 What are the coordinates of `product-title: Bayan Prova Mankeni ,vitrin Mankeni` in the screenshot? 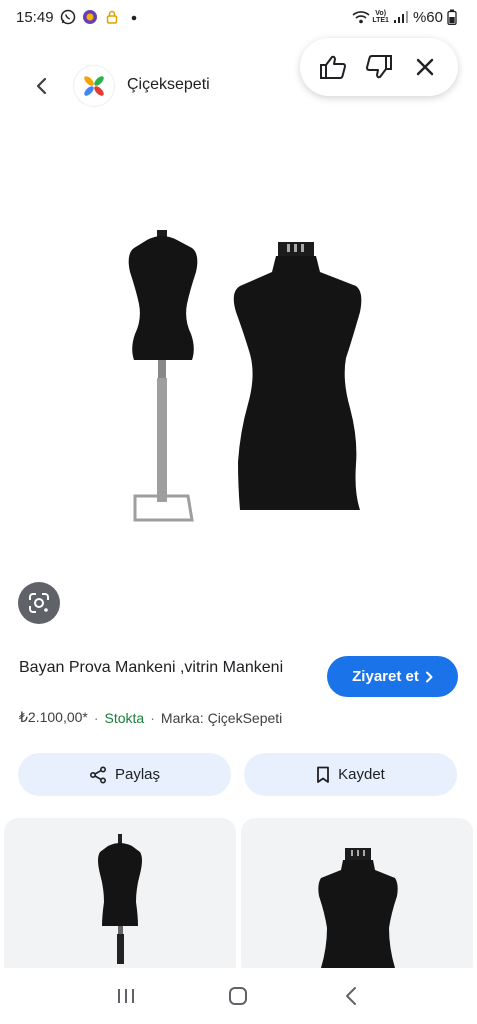 It's located at (164, 667).